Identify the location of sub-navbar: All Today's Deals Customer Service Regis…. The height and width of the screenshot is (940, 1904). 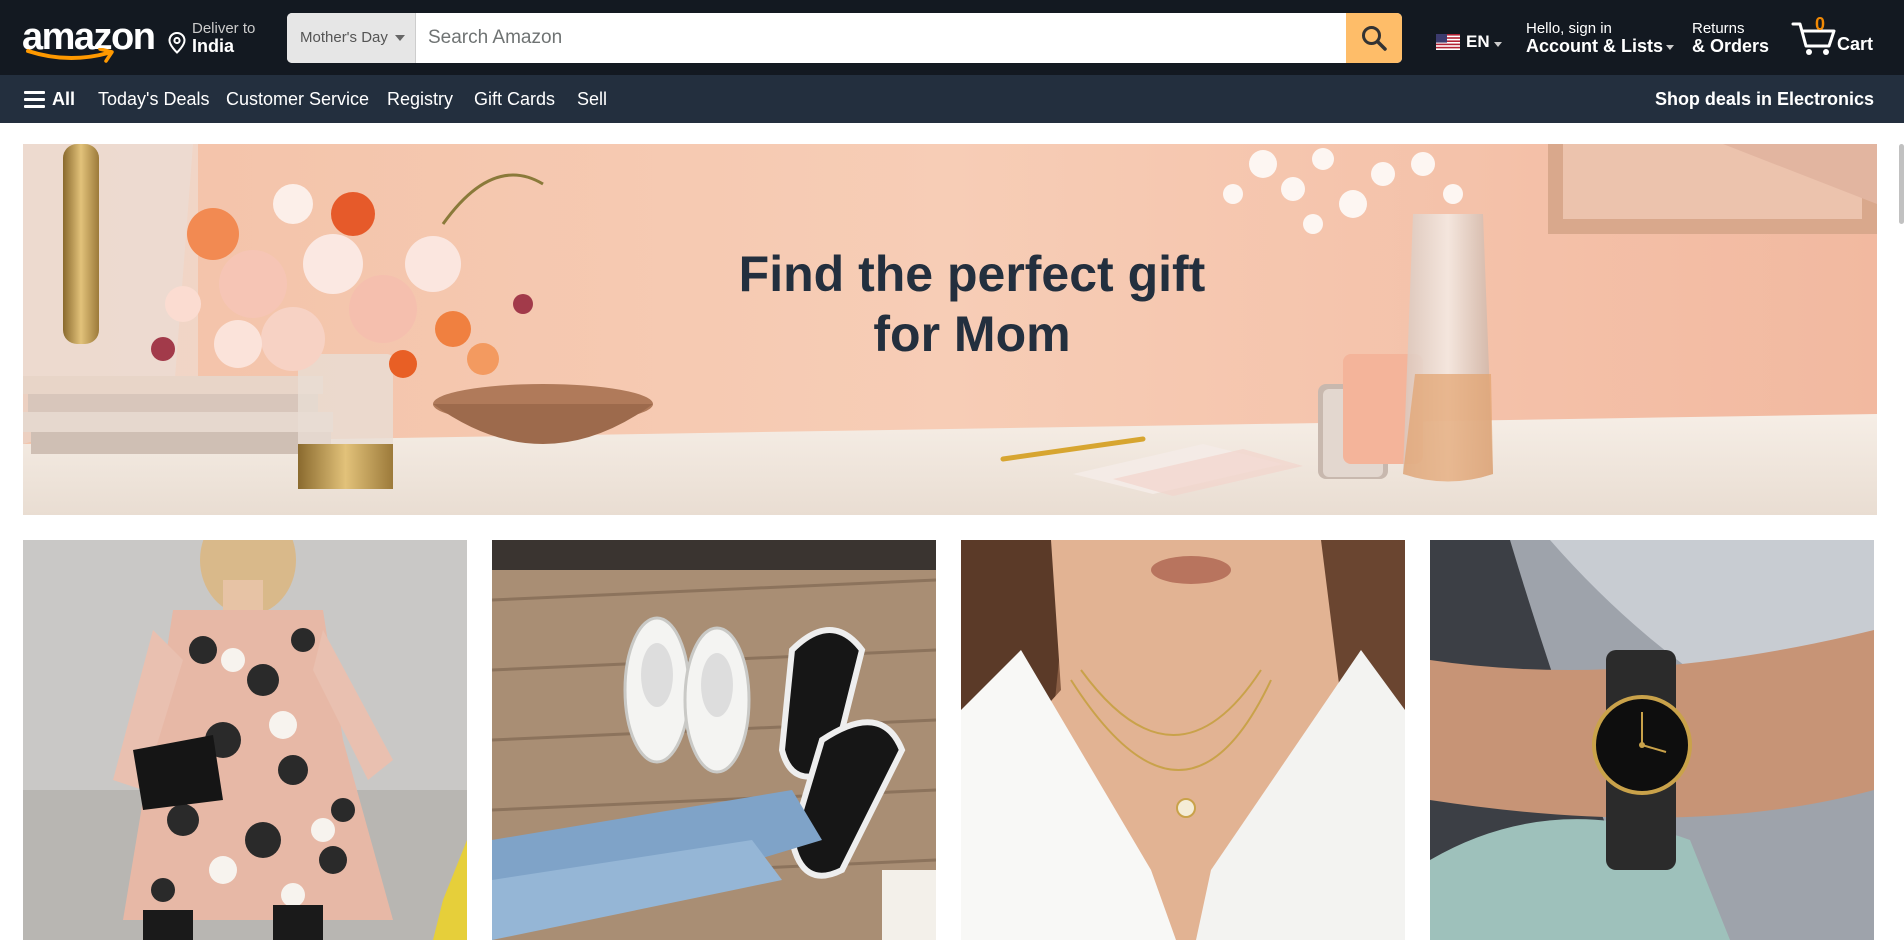
(952, 99).